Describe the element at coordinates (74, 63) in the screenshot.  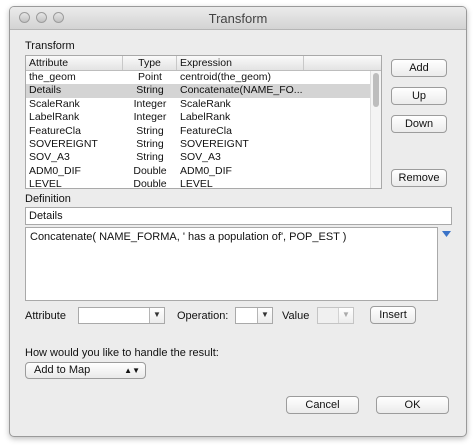
I see `column-header-attribute: Attribute` at that location.